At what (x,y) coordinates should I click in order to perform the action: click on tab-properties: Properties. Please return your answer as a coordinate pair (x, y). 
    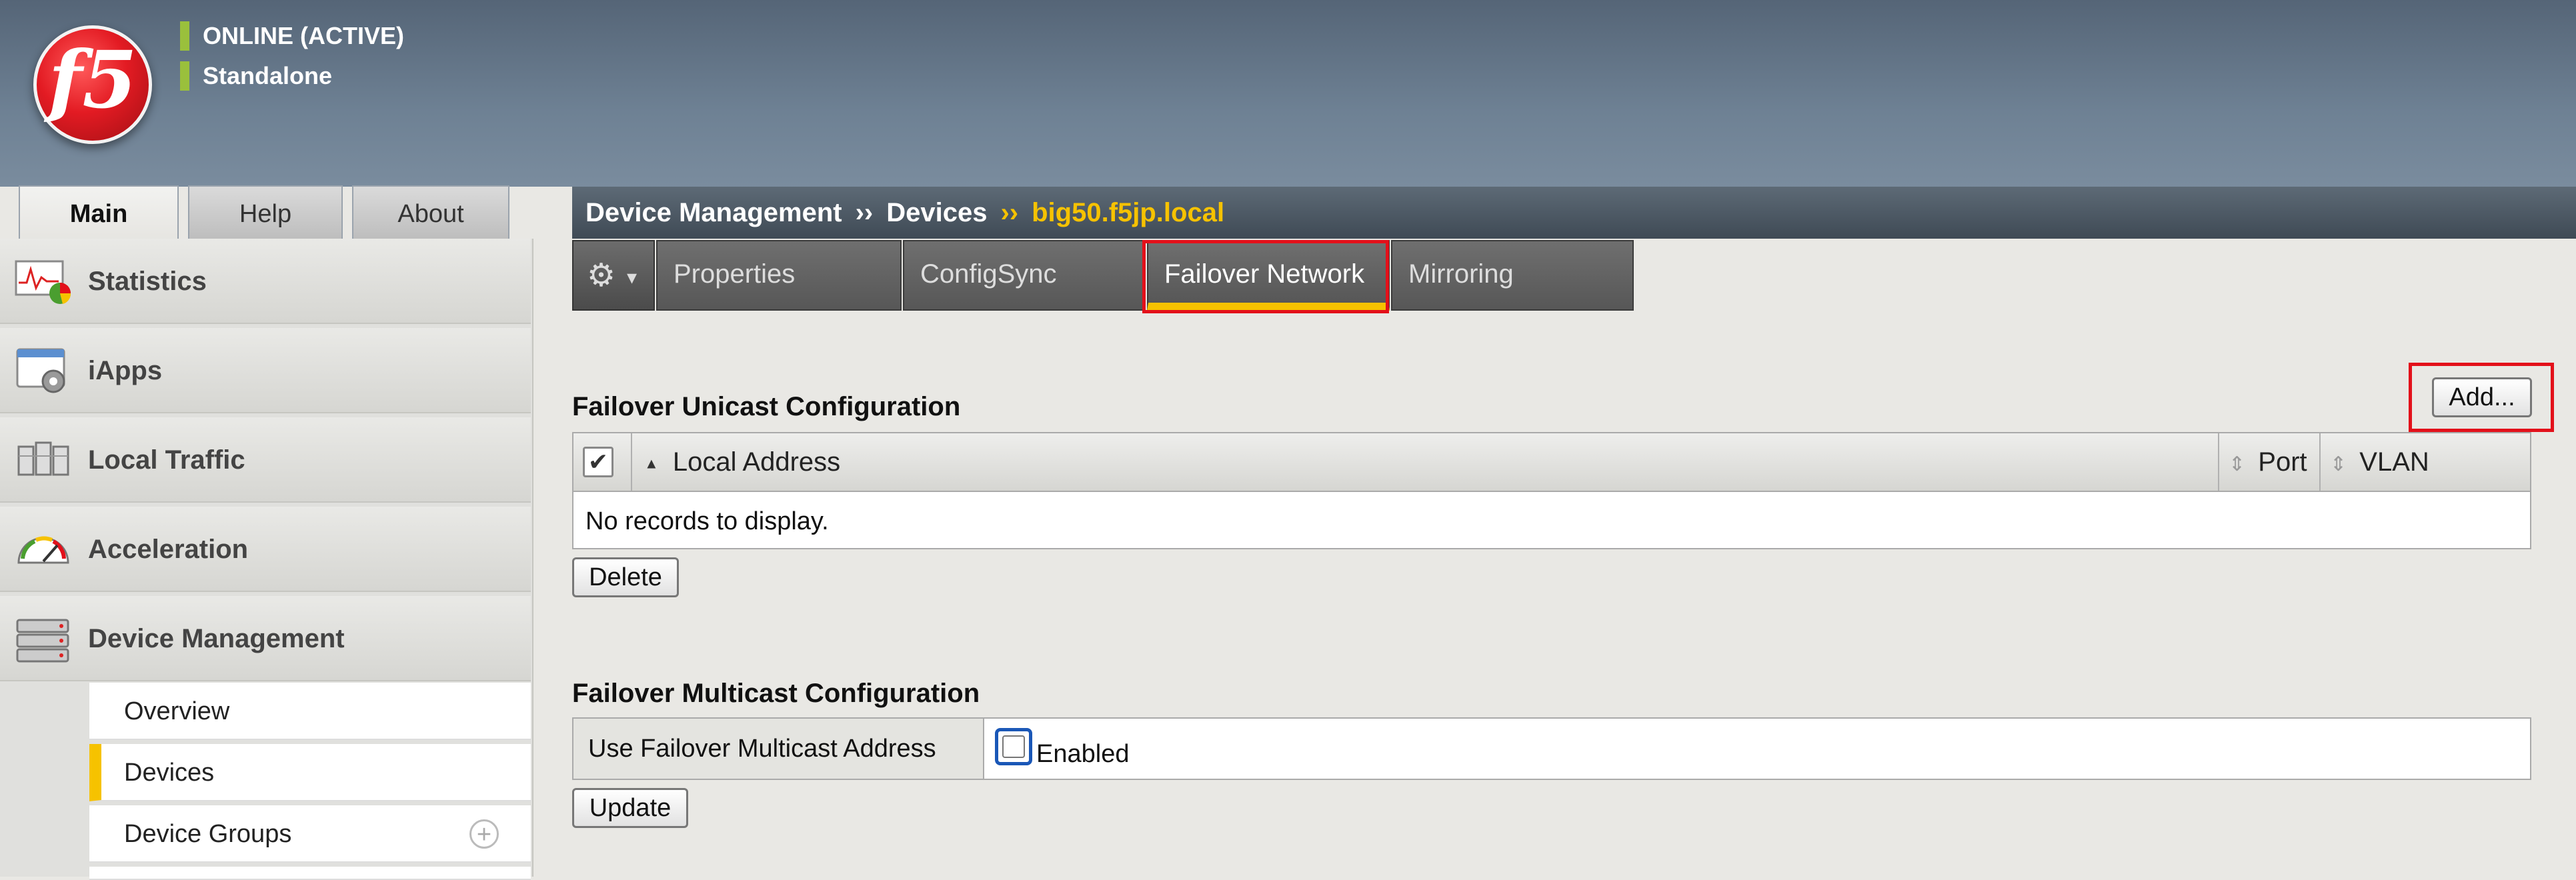
    Looking at the image, I should click on (779, 275).